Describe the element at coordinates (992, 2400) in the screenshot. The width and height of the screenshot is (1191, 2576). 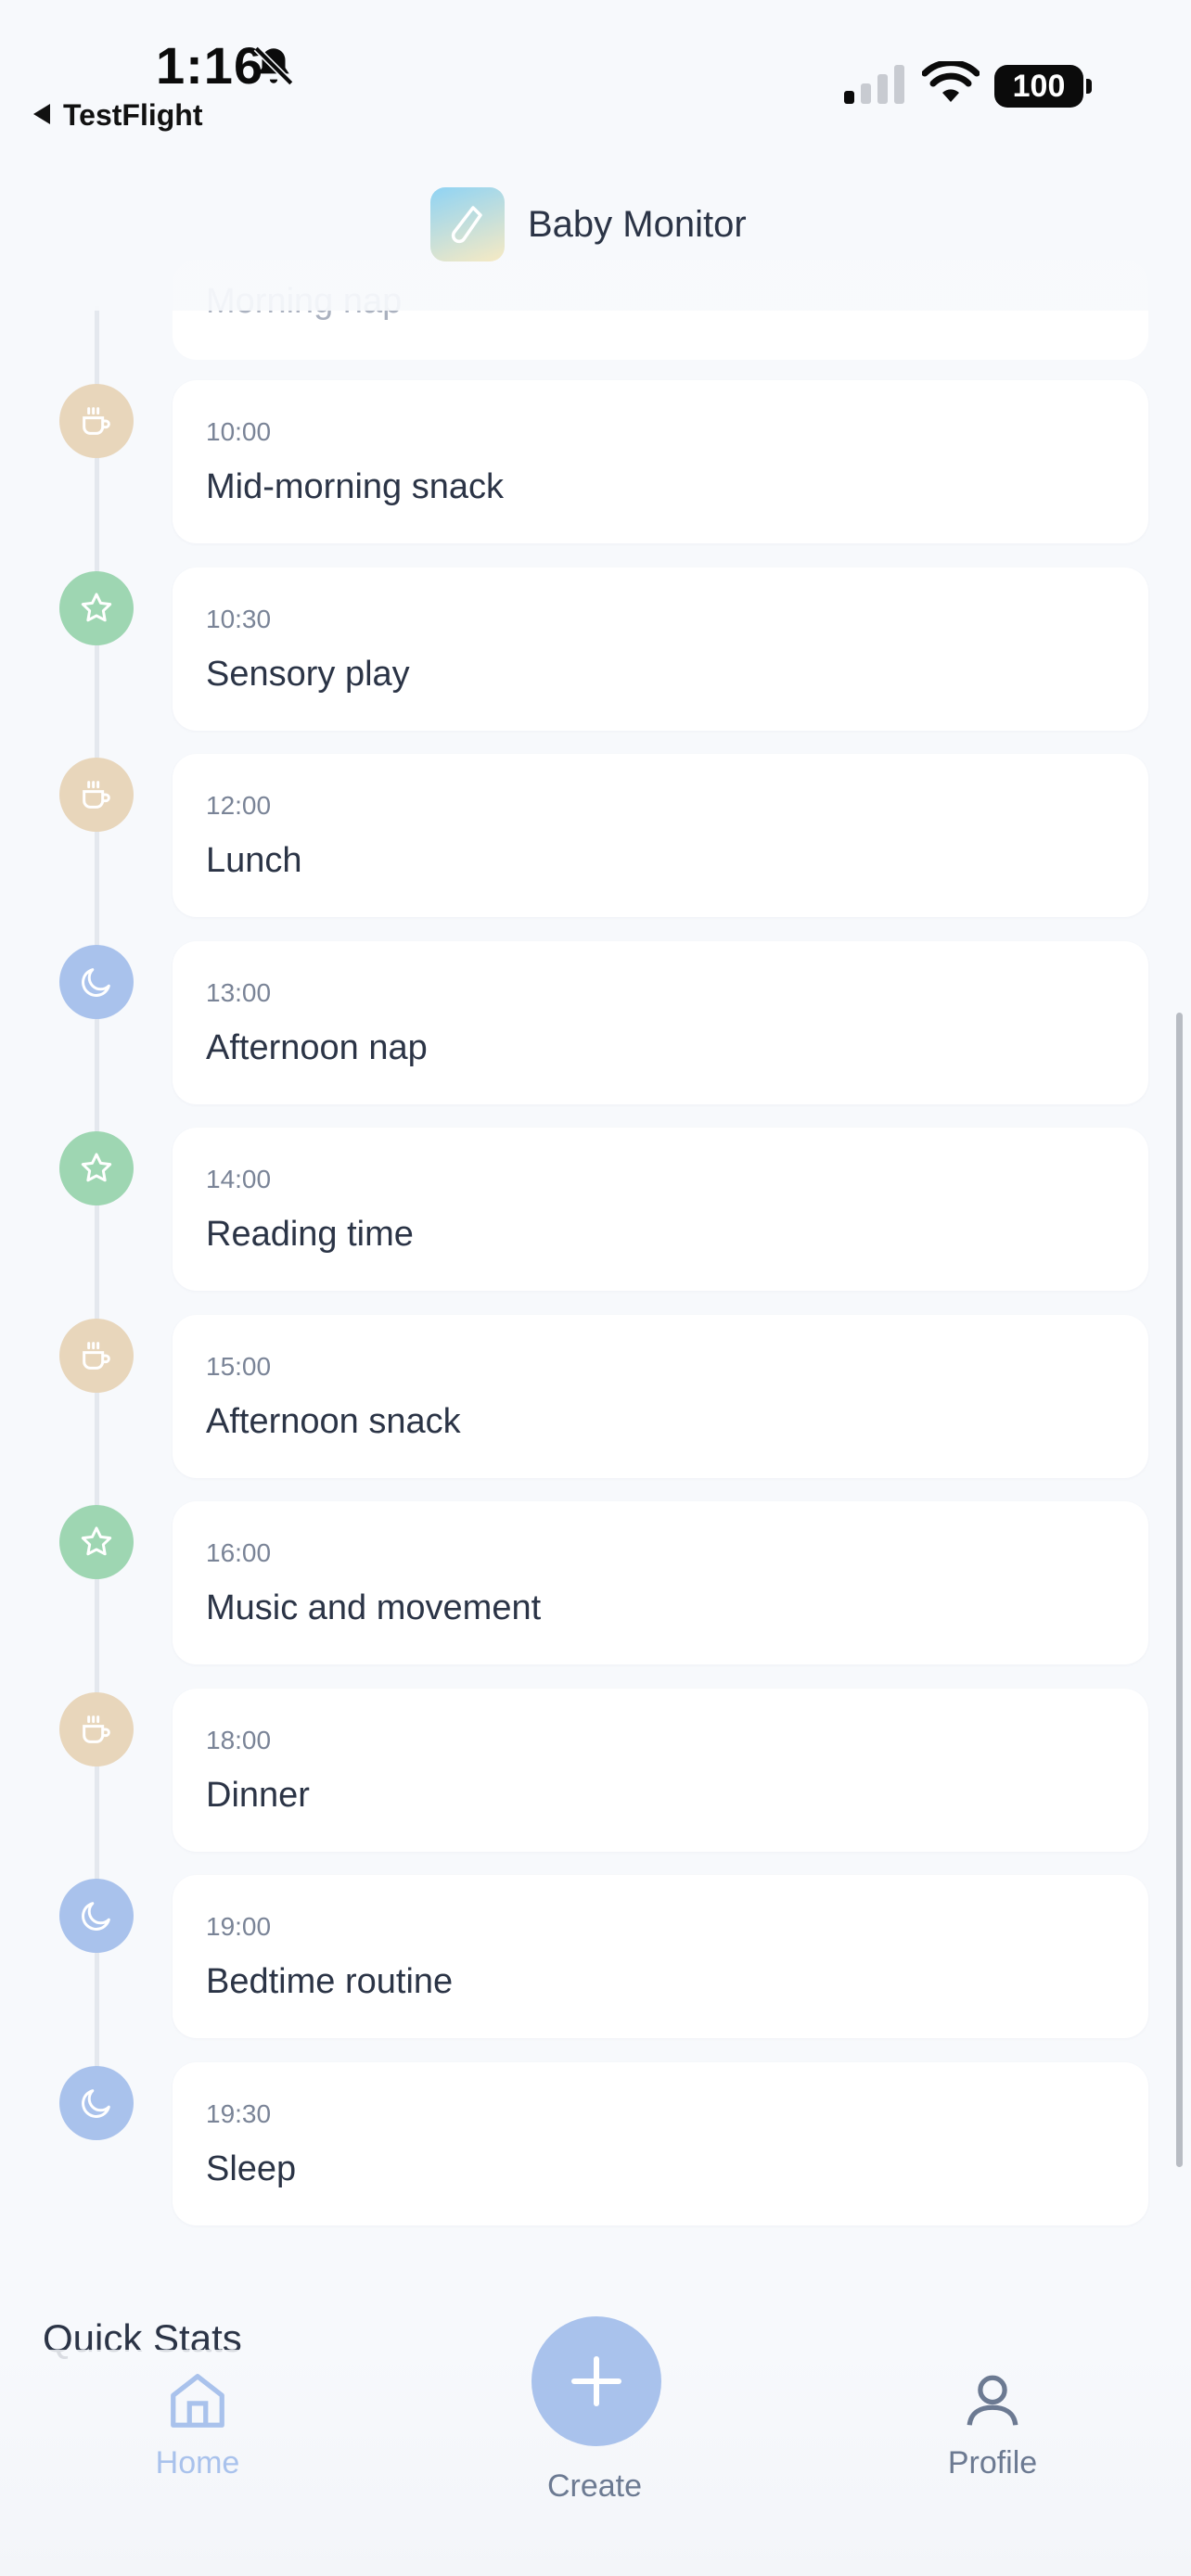
I see `user-icon` at that location.